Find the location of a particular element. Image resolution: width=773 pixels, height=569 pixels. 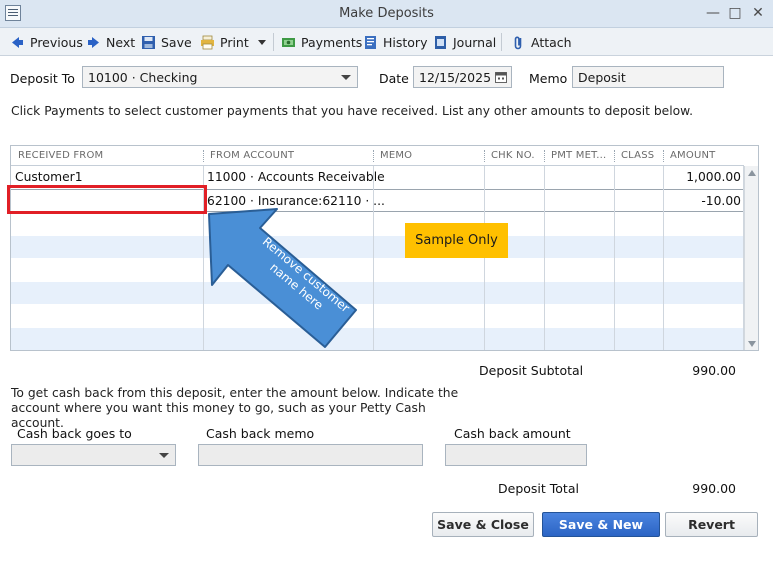

date-field: 12/15/2025 is located at coordinates (462, 77).